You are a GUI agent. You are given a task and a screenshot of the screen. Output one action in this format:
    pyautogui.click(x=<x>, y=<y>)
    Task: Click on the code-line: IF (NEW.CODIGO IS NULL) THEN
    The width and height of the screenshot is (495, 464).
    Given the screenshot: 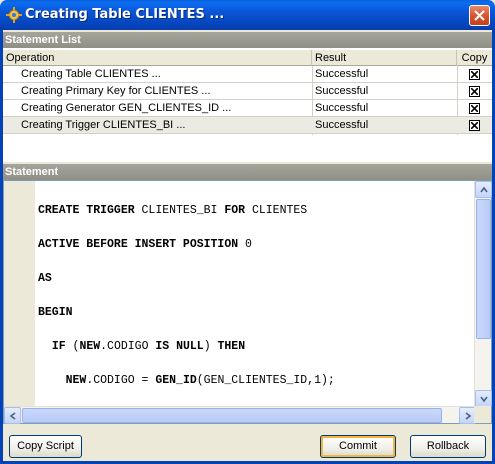 What is the action you would take?
    pyautogui.click(x=148, y=346)
    